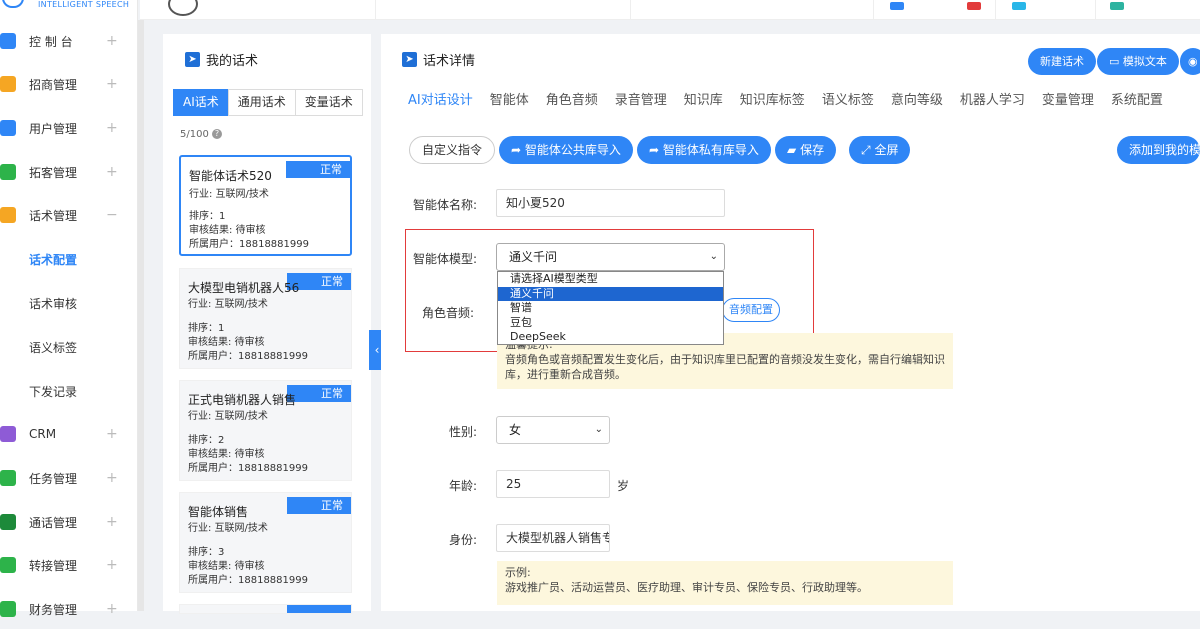  I want to click on save-button: ▰ 保存, so click(806, 150).